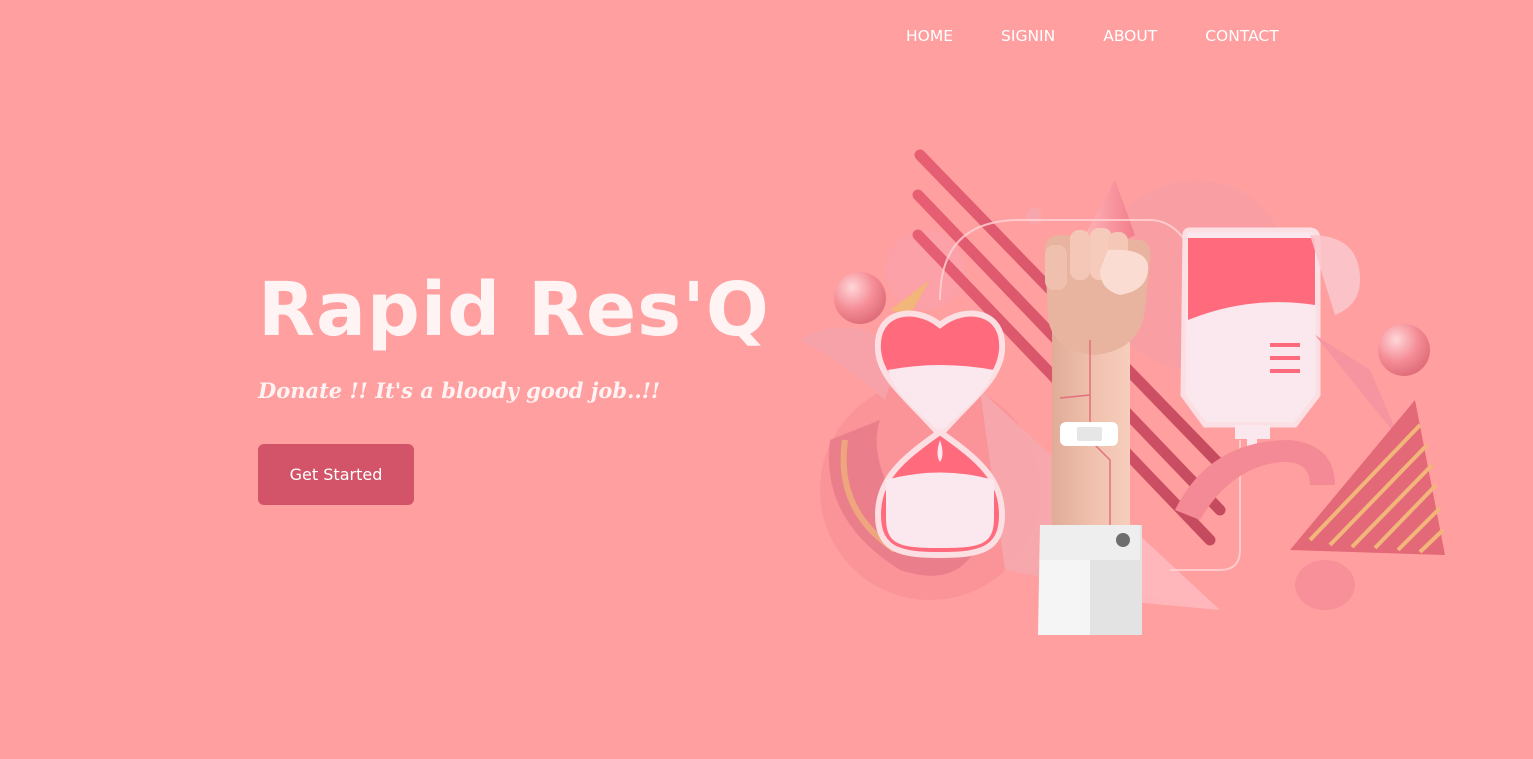 This screenshot has height=759, width=1533. Describe the element at coordinates (929, 36) in the screenshot. I see `nav-home-link: HOME` at that location.